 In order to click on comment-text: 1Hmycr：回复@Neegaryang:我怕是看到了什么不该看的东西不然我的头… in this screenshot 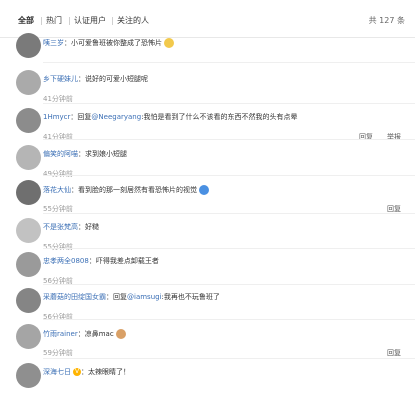, I will do `click(170, 117)`.